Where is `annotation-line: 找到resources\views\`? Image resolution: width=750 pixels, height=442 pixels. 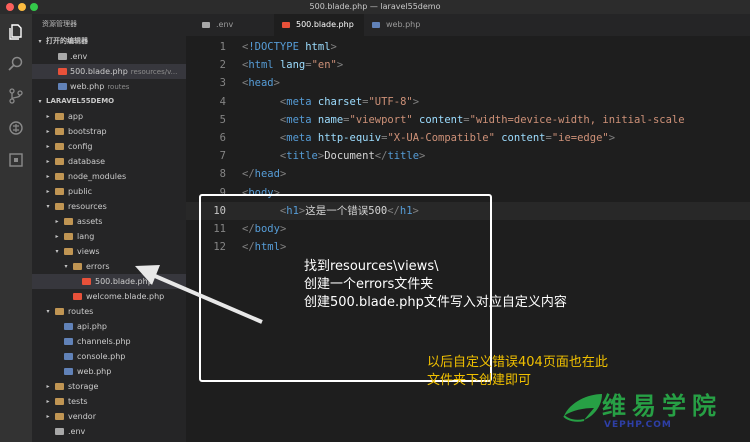 annotation-line: 找到resources\views\ is located at coordinates (371, 266).